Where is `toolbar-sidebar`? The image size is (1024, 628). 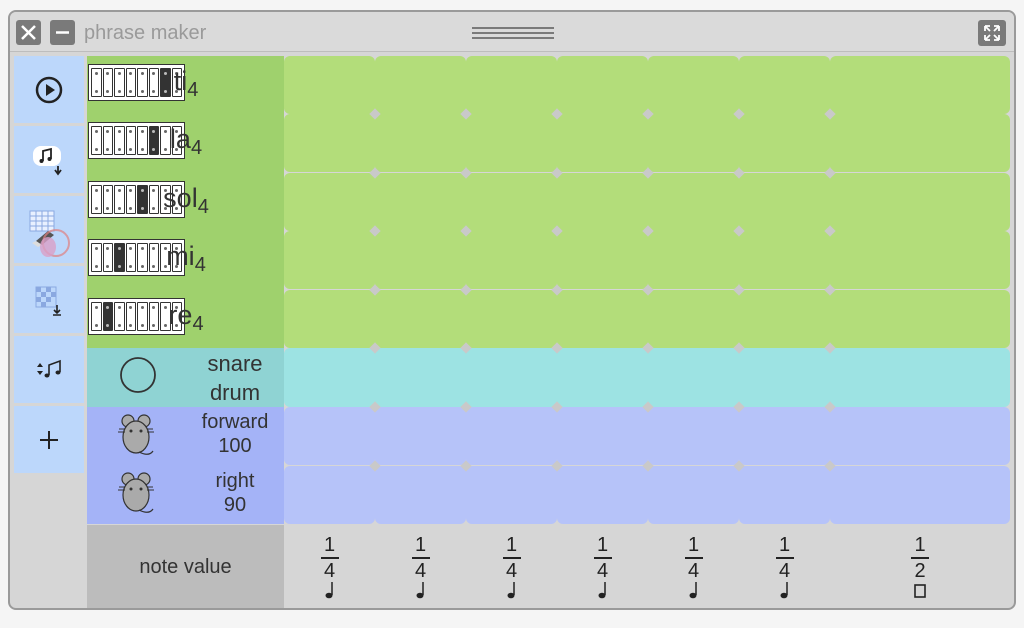
toolbar-sidebar is located at coordinates (49, 266).